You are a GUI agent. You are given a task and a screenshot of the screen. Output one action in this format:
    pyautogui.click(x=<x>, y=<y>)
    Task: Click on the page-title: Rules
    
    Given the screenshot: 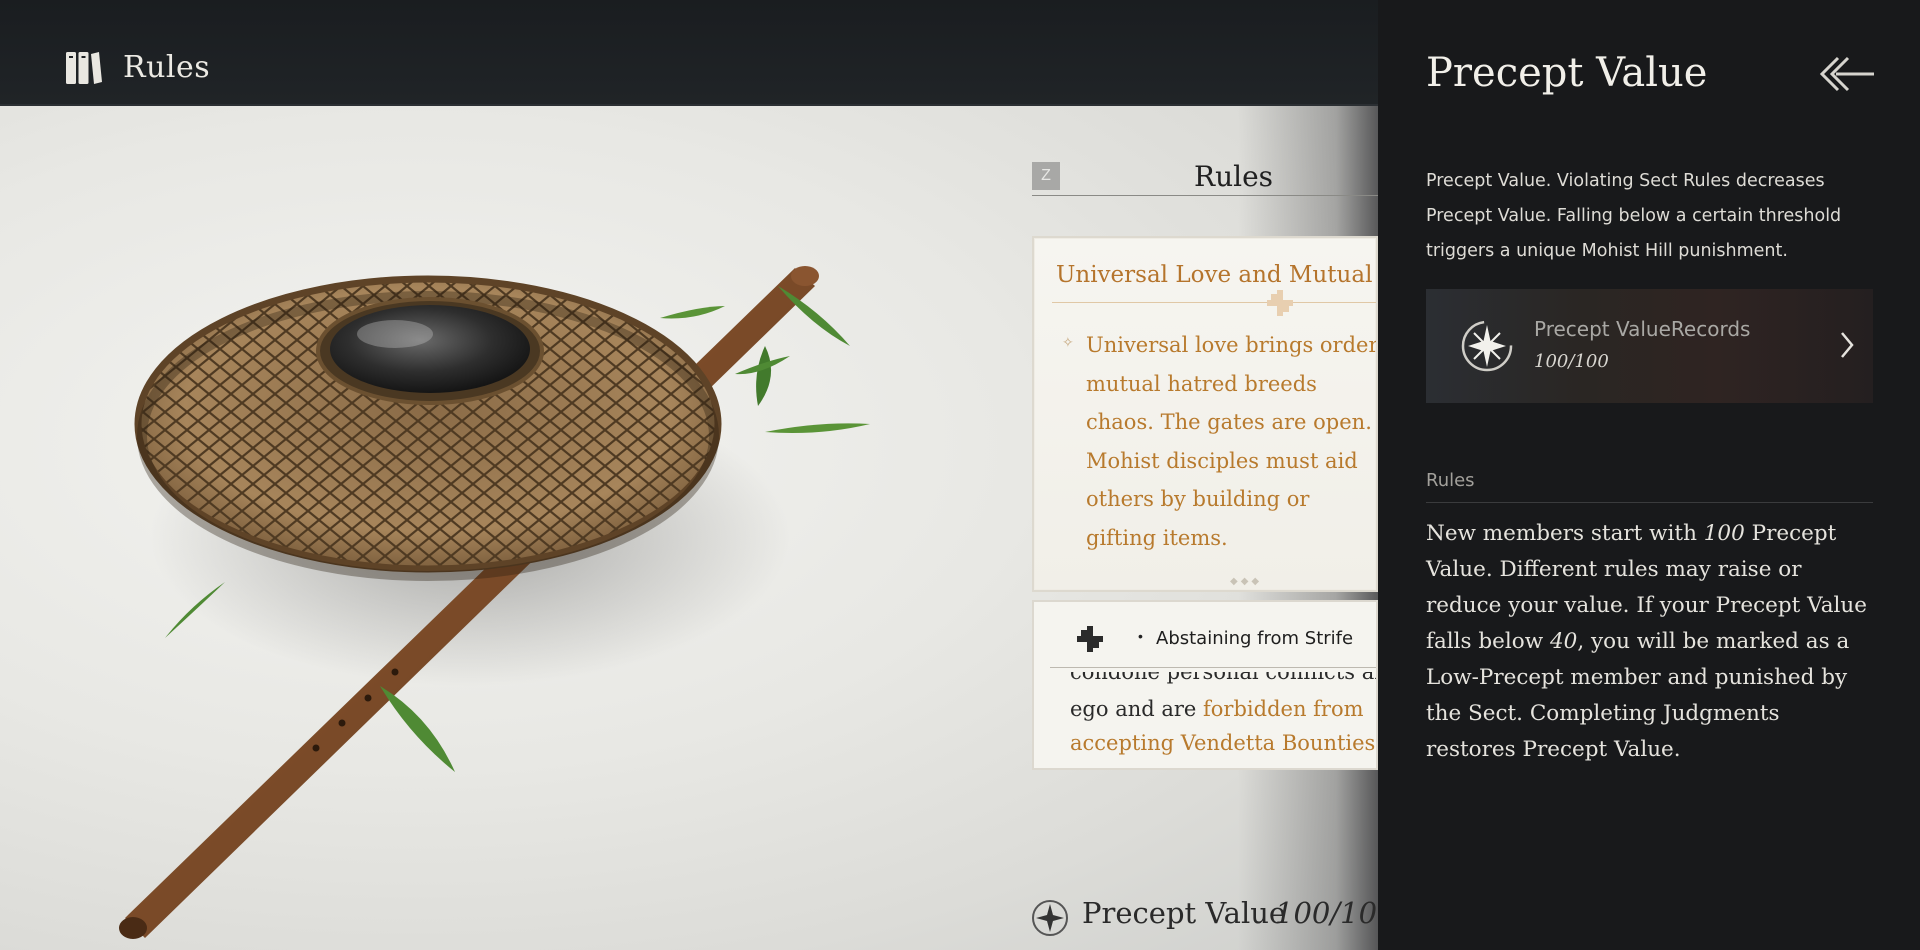 What is the action you would take?
    pyautogui.click(x=167, y=67)
    